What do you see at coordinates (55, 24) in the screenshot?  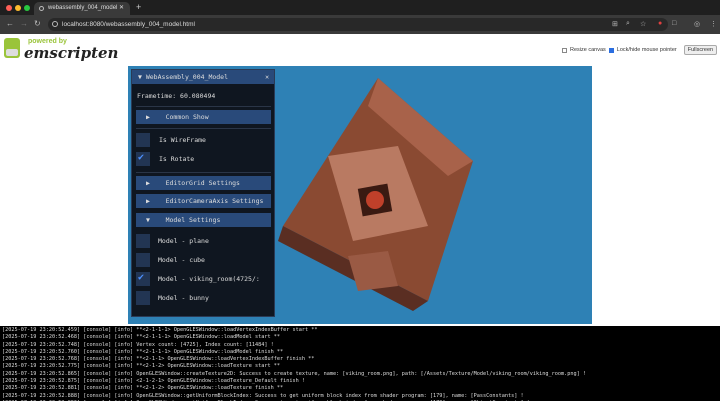 I see `site-info-icon` at bounding box center [55, 24].